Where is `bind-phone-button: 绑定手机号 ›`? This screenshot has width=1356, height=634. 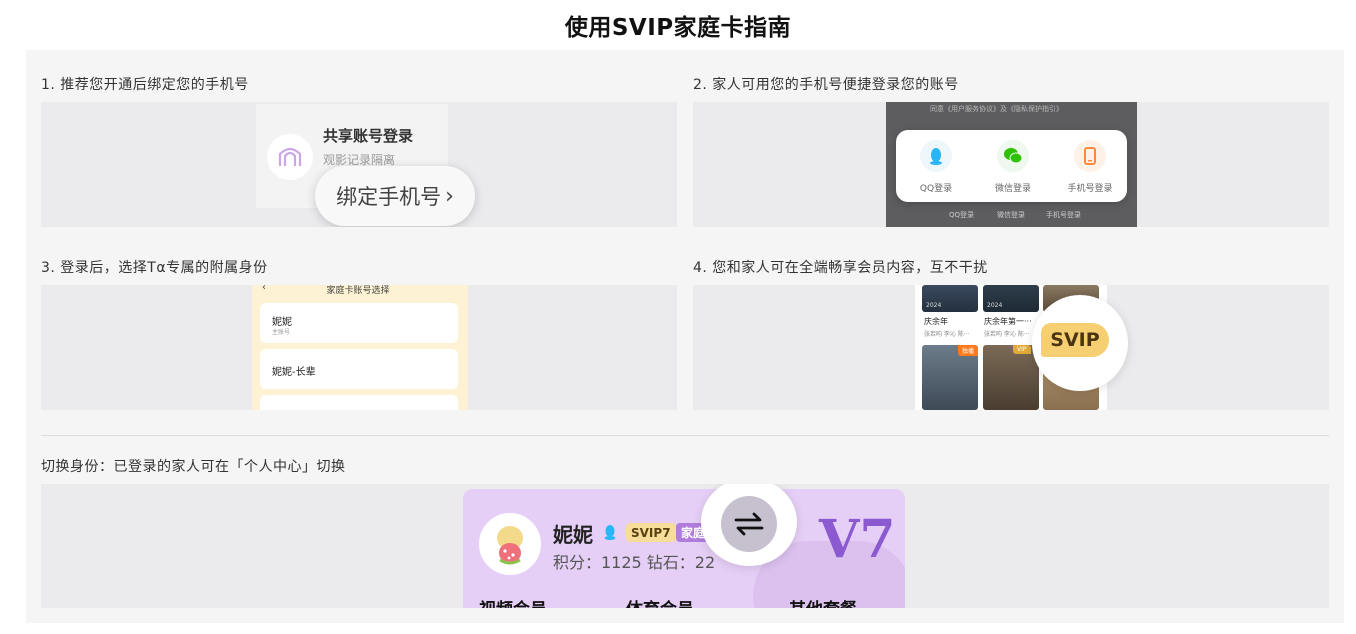 bind-phone-button: 绑定手机号 › is located at coordinates (395, 196).